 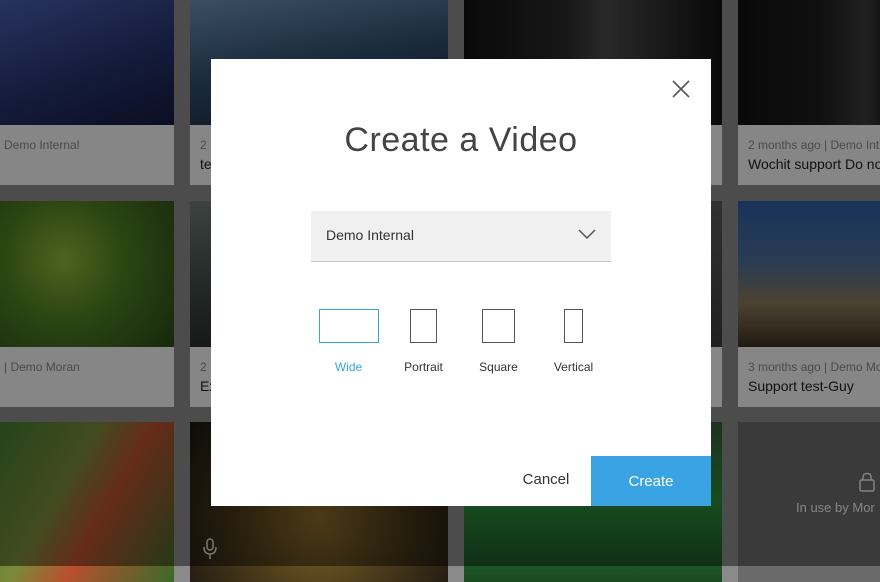 I want to click on format-option-square: Square, so click(x=498, y=344).